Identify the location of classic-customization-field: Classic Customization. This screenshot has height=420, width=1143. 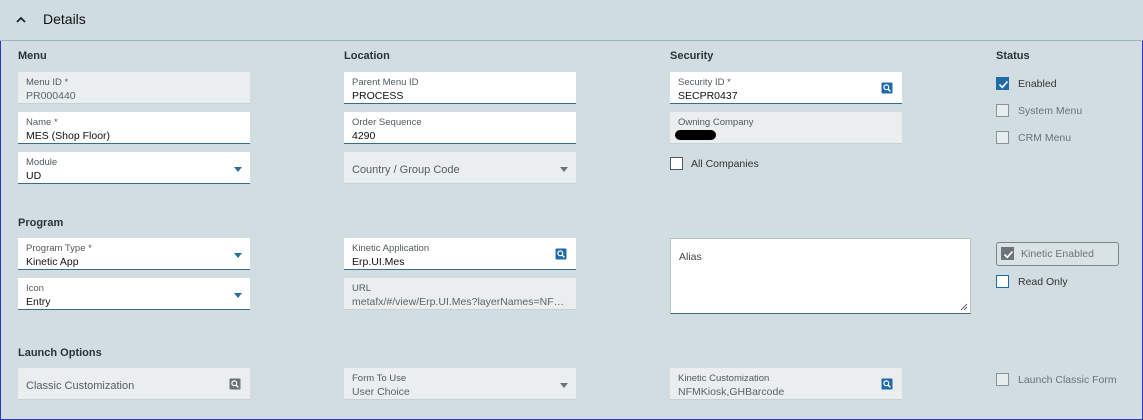
(134, 384).